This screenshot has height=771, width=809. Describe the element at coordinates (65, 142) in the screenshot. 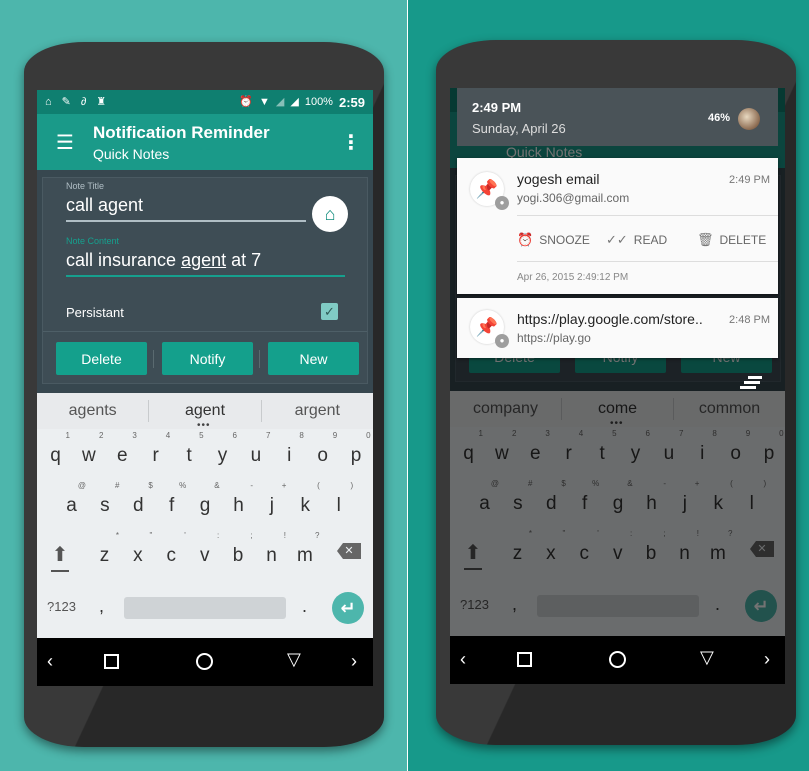

I see `menu-icon: ☰` at that location.